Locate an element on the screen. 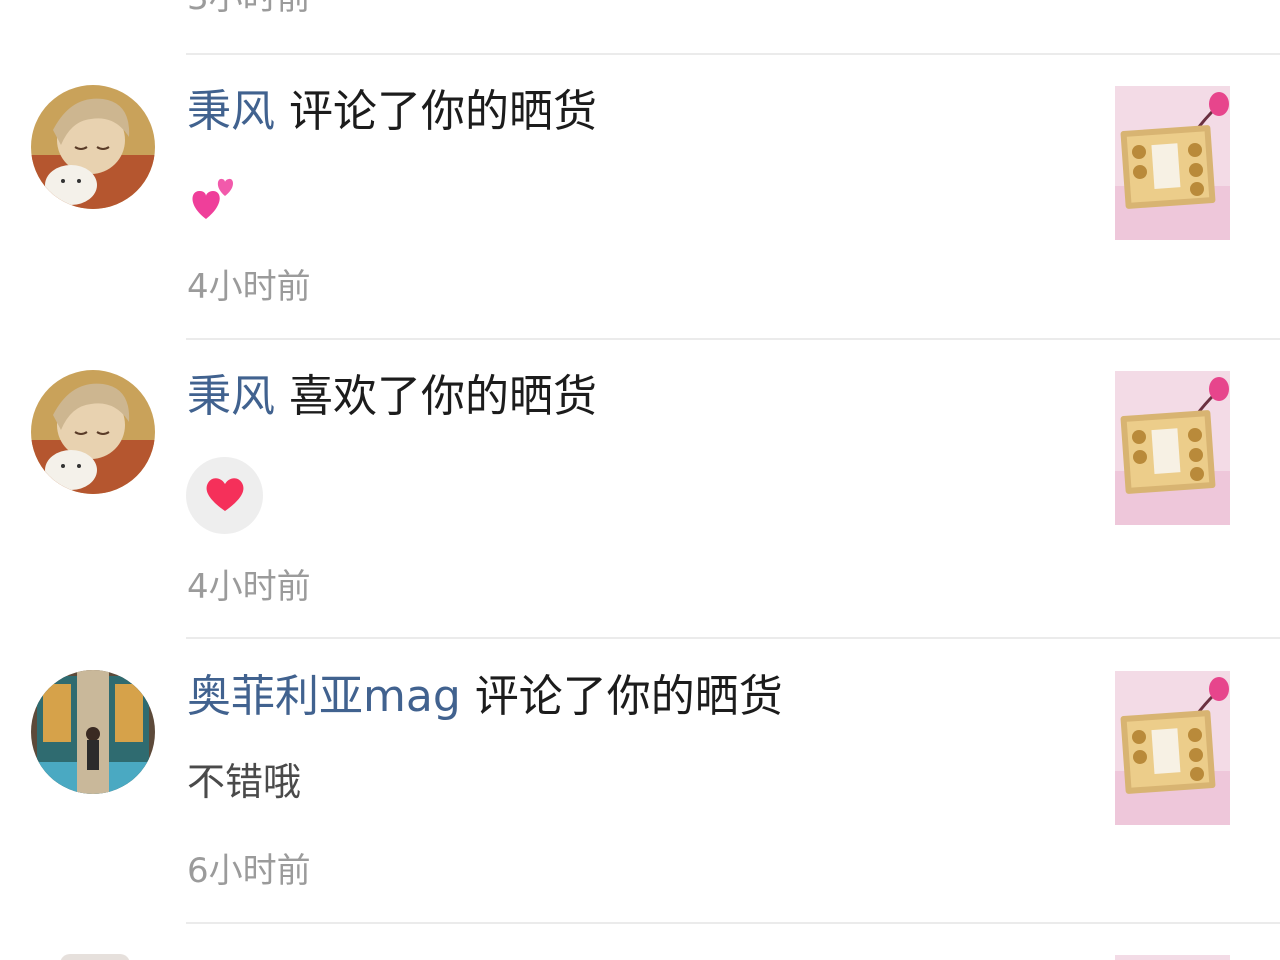 The image size is (1280, 960). notification-title: 秉风 评论了你的晒货 is located at coordinates (392, 112).